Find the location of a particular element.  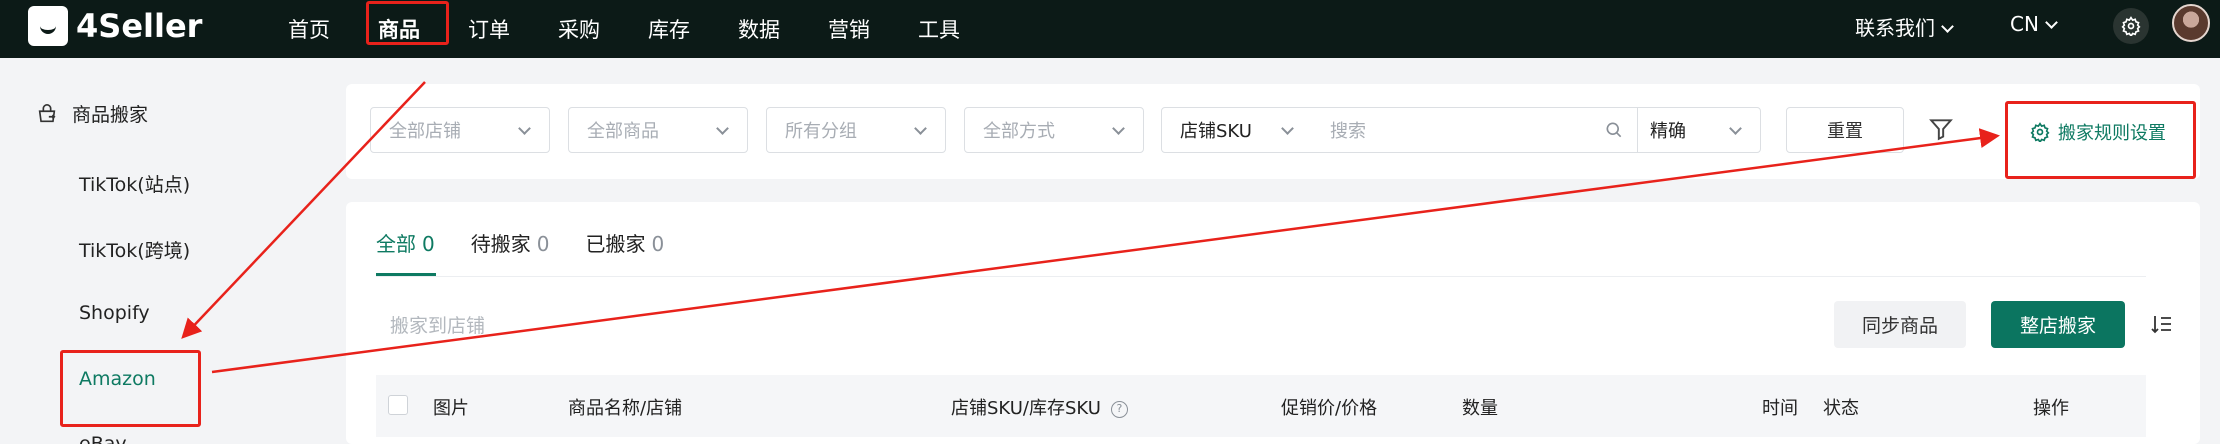

method-filter-select: 全部方式 is located at coordinates (1054, 130).